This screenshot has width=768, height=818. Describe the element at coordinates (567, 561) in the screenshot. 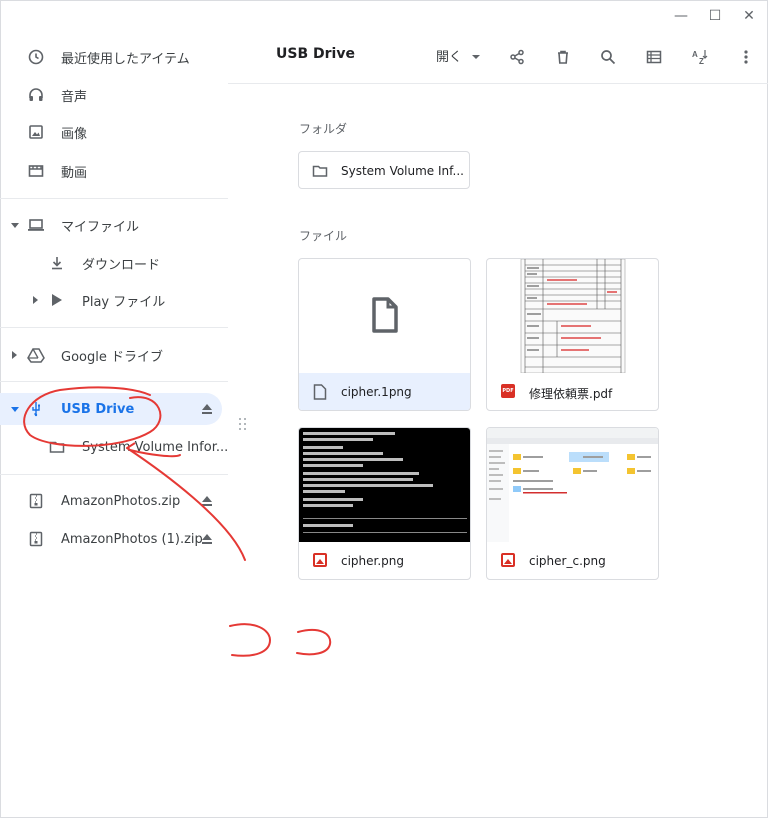

I see `file-name: cipher_c.png` at that location.